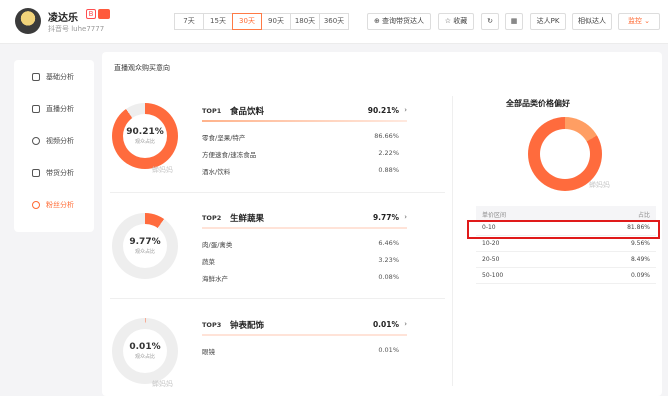 Image resolution: width=668 pixels, height=396 pixels. I want to click on subcategory-row: 方便速食/速冻食品 2.22%, so click(304, 154).